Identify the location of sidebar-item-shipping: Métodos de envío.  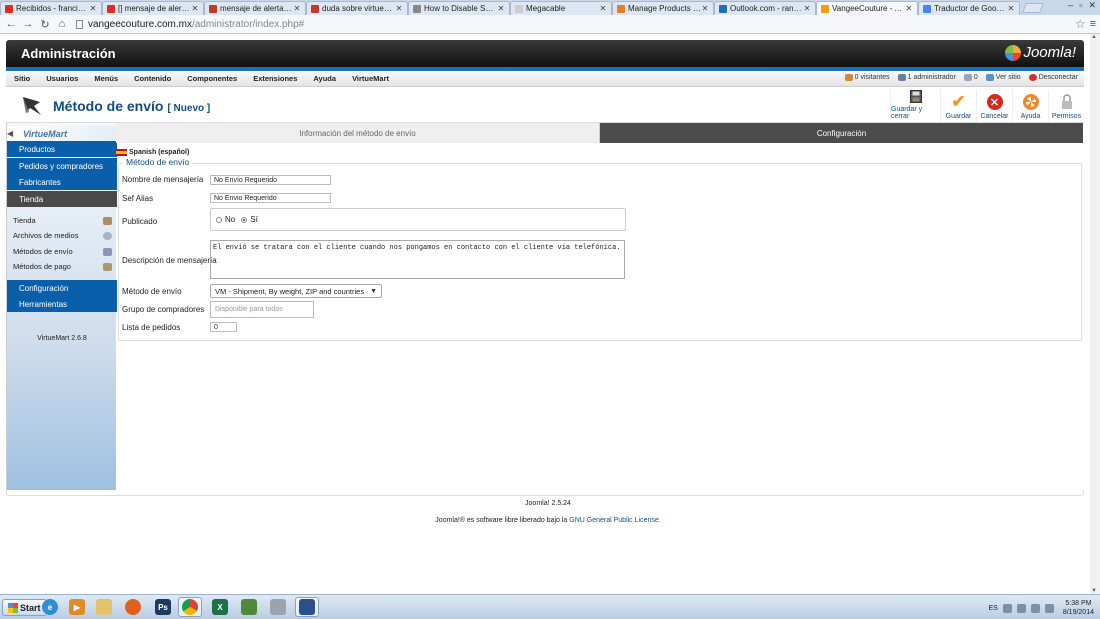
(62, 251).